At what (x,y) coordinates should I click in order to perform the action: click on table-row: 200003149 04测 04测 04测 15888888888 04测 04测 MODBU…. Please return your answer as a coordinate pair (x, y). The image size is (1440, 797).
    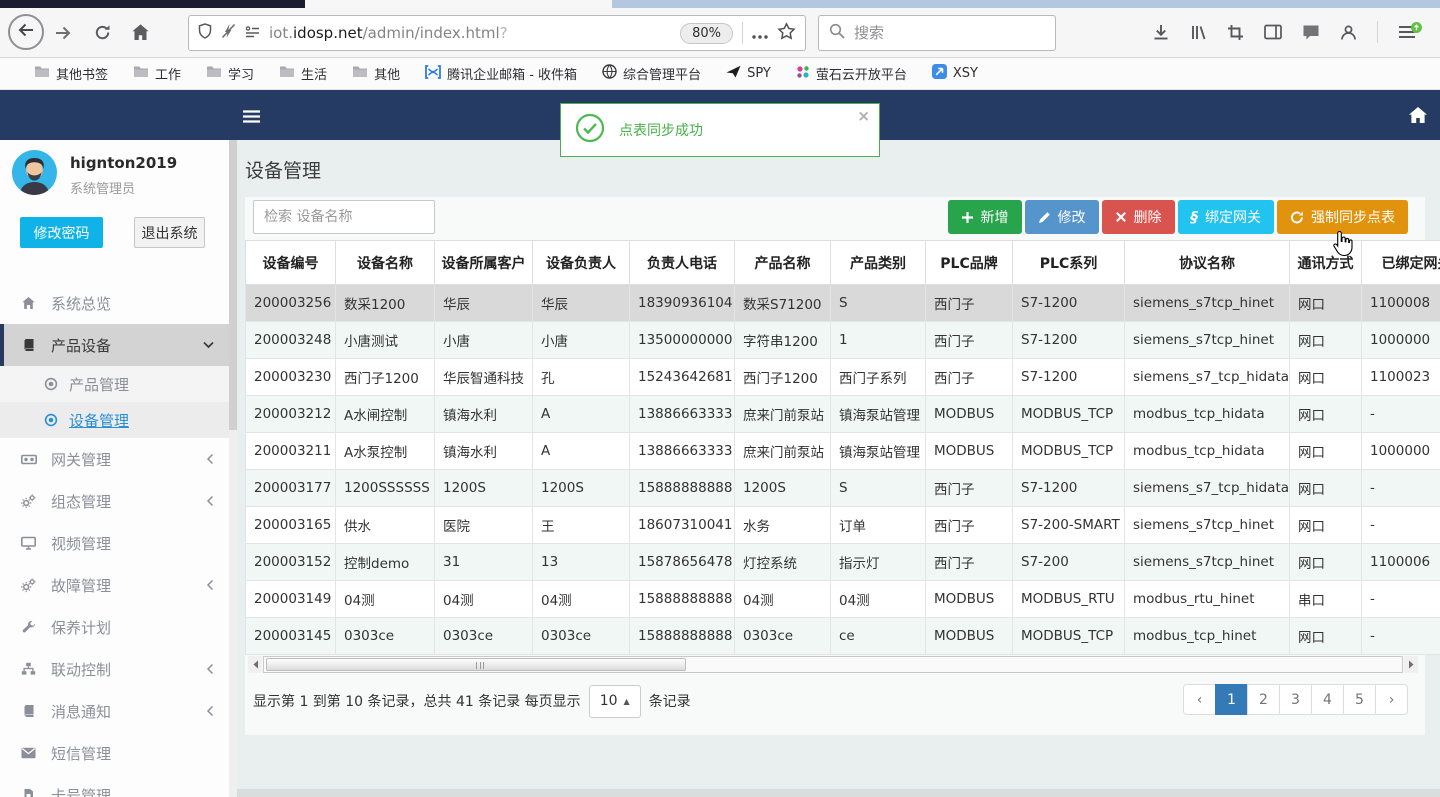
    Looking at the image, I should click on (842, 599).